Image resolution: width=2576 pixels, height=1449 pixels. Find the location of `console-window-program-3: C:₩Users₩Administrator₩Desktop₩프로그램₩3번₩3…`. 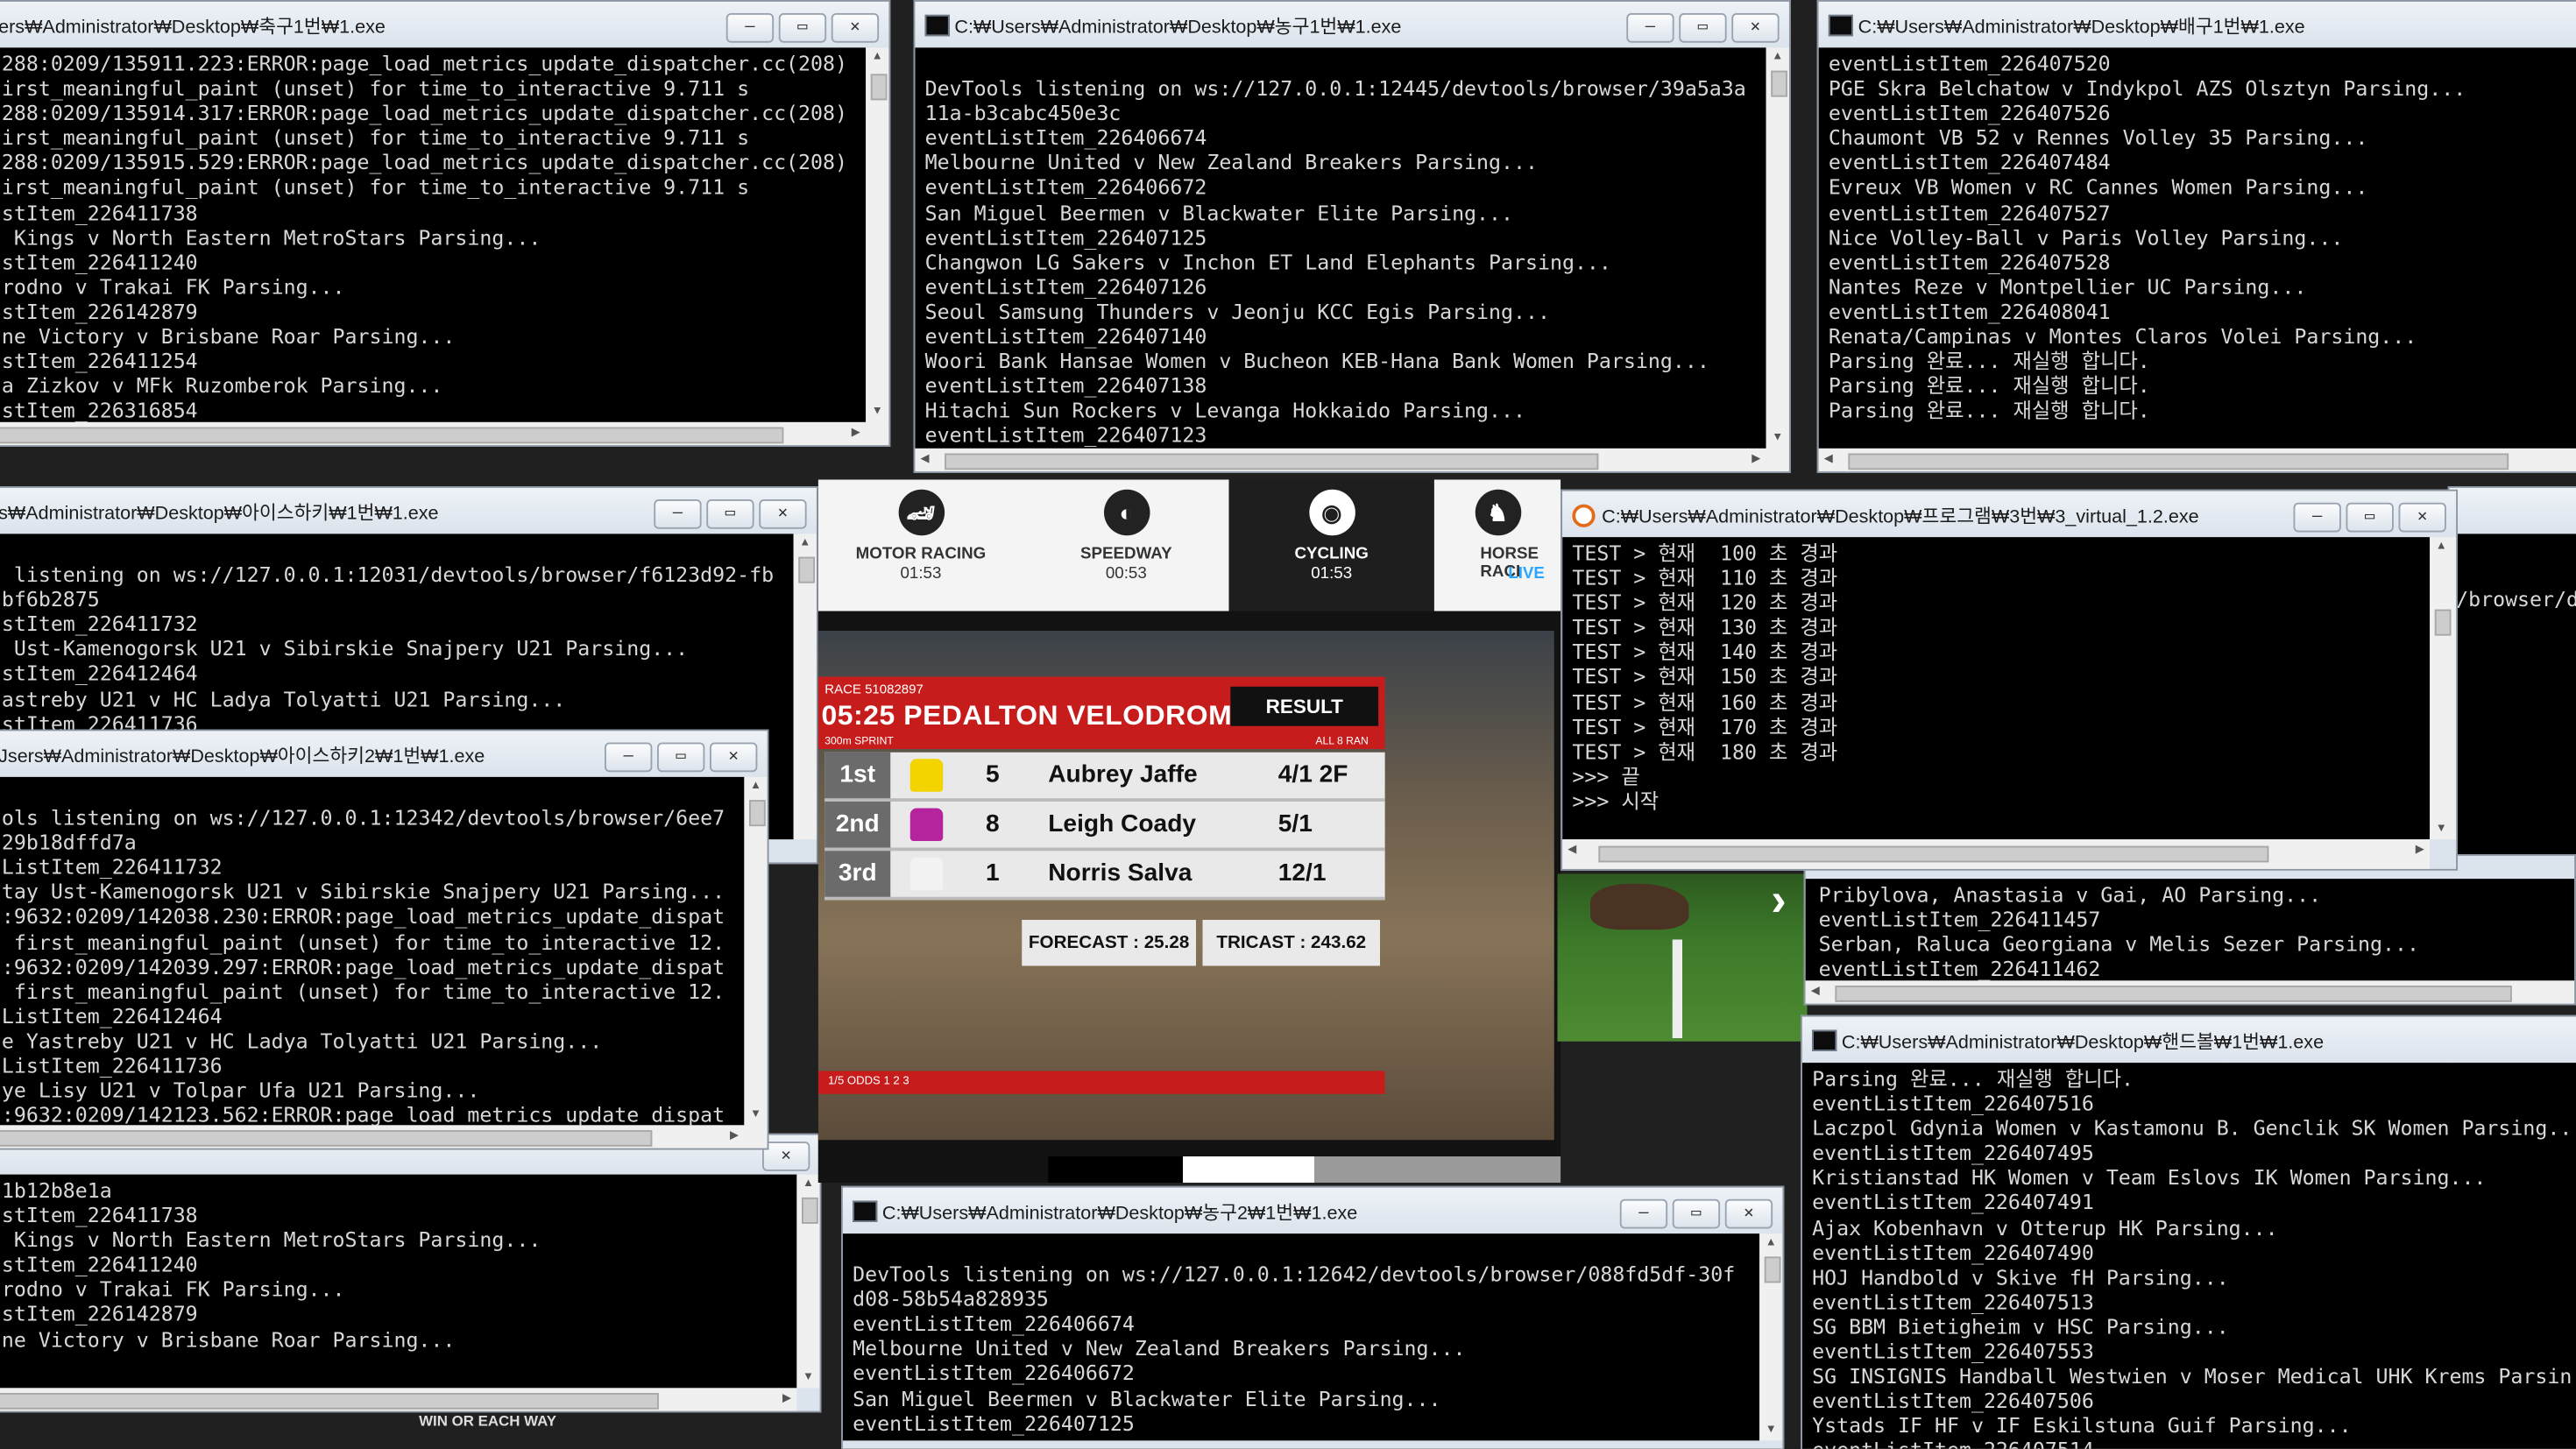

console-window-program-3: C:₩Users₩Administrator₩Desktop₩프로그램₩3번₩3… is located at coordinates (2009, 680).